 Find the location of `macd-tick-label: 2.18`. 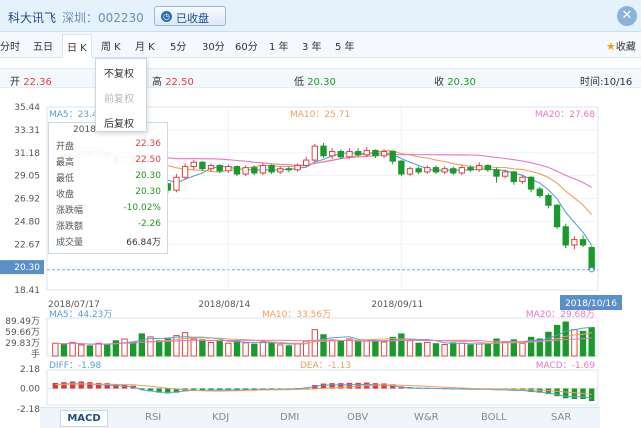

macd-tick-label: 2.18 is located at coordinates (30, 370).